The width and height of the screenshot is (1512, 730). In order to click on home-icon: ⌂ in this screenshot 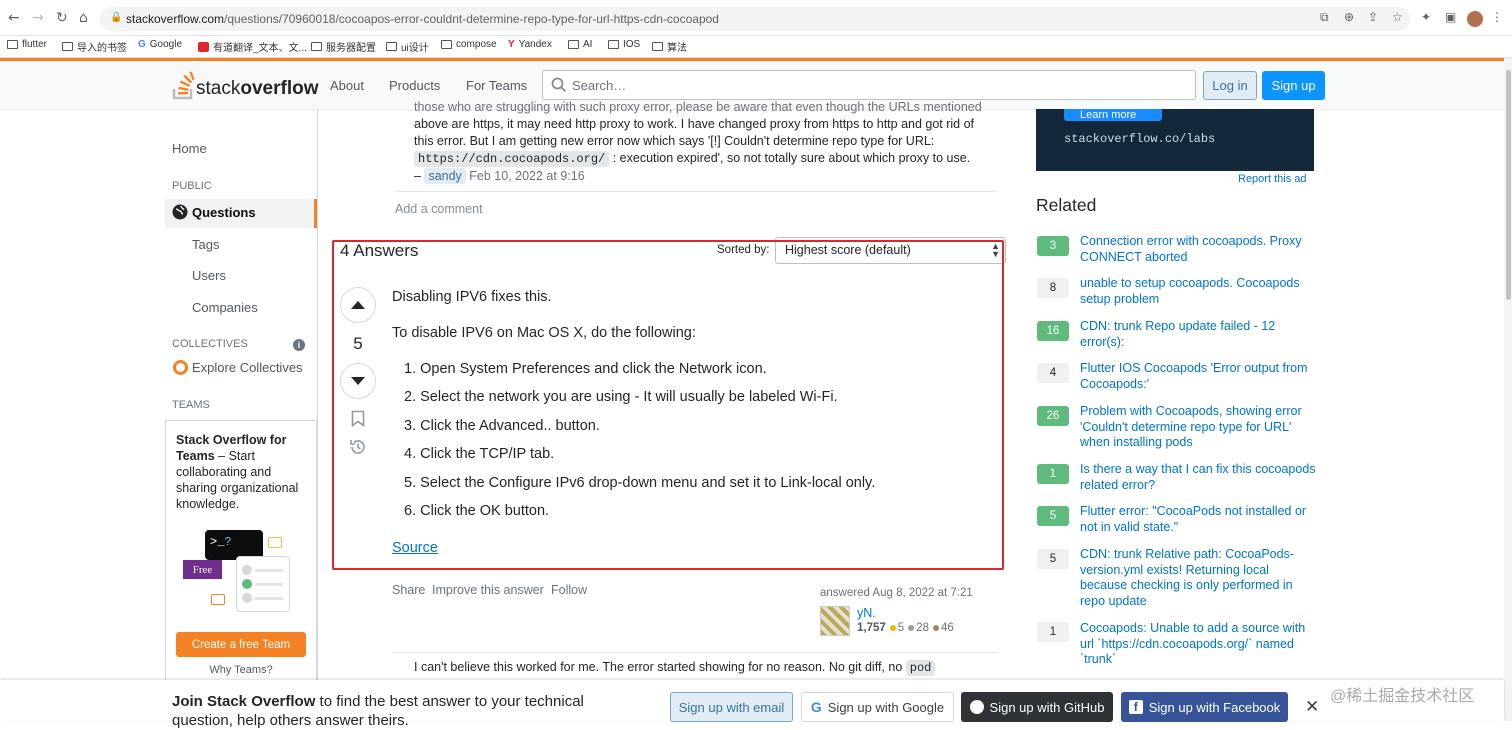, I will do `click(83, 18)`.